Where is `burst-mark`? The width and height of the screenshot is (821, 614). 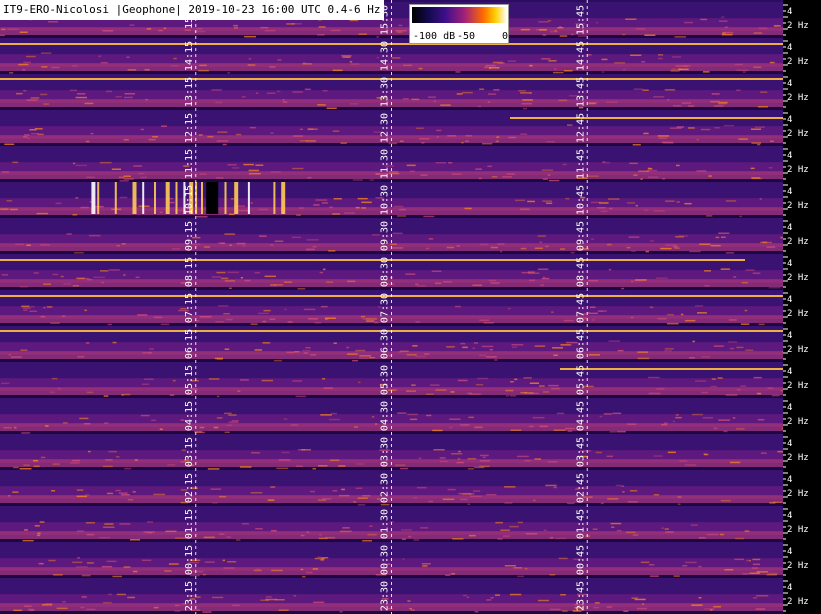 burst-mark is located at coordinates (248, 198).